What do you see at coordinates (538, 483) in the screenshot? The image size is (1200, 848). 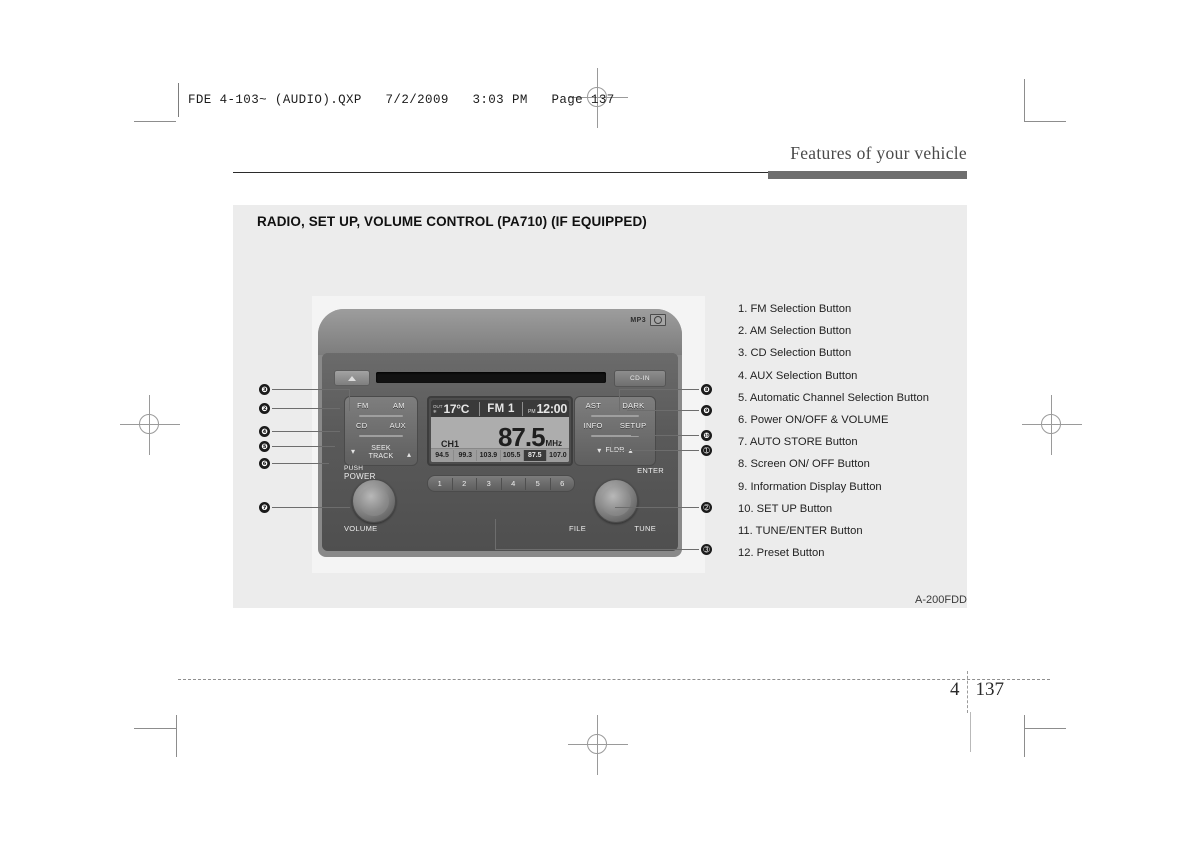 I see `preset-button-5: 5` at bounding box center [538, 483].